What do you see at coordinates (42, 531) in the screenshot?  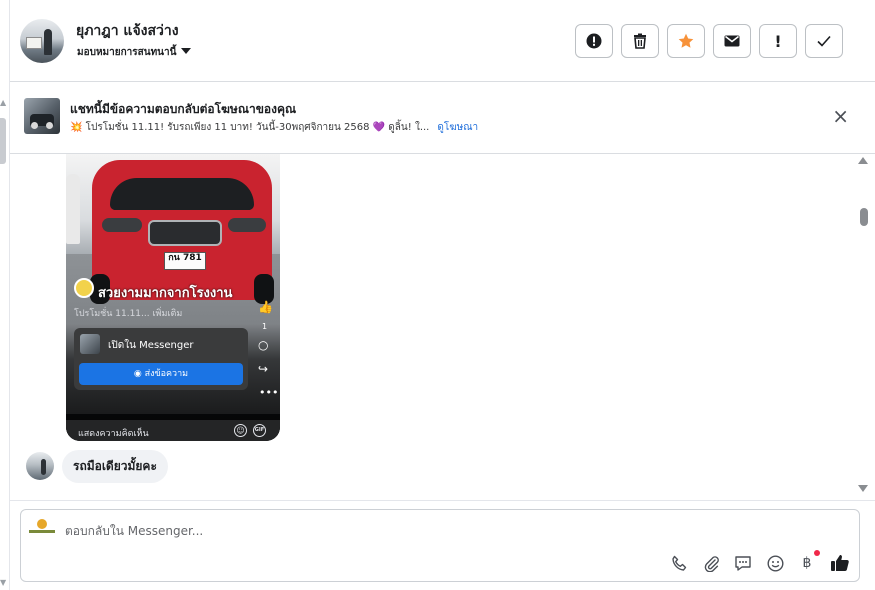 I see `logo-text-bar` at bounding box center [42, 531].